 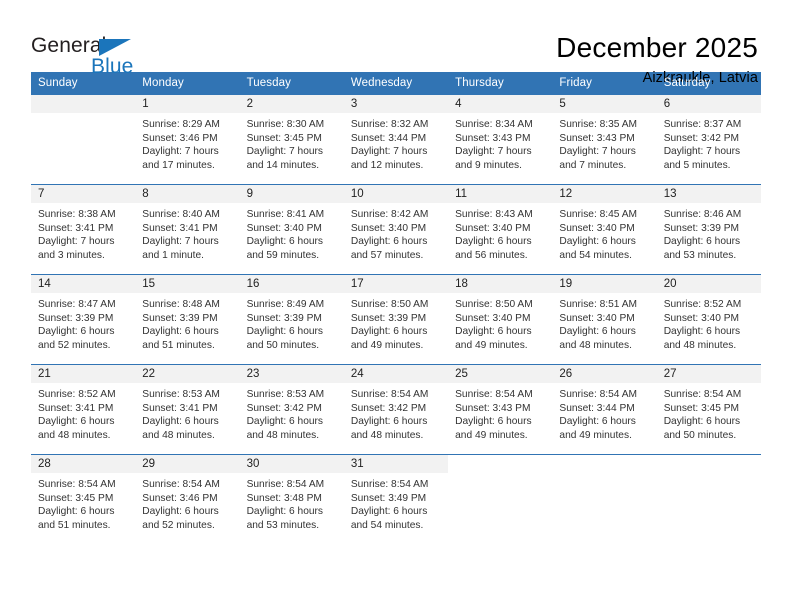 I want to click on day-number: 9, so click(x=291, y=194).